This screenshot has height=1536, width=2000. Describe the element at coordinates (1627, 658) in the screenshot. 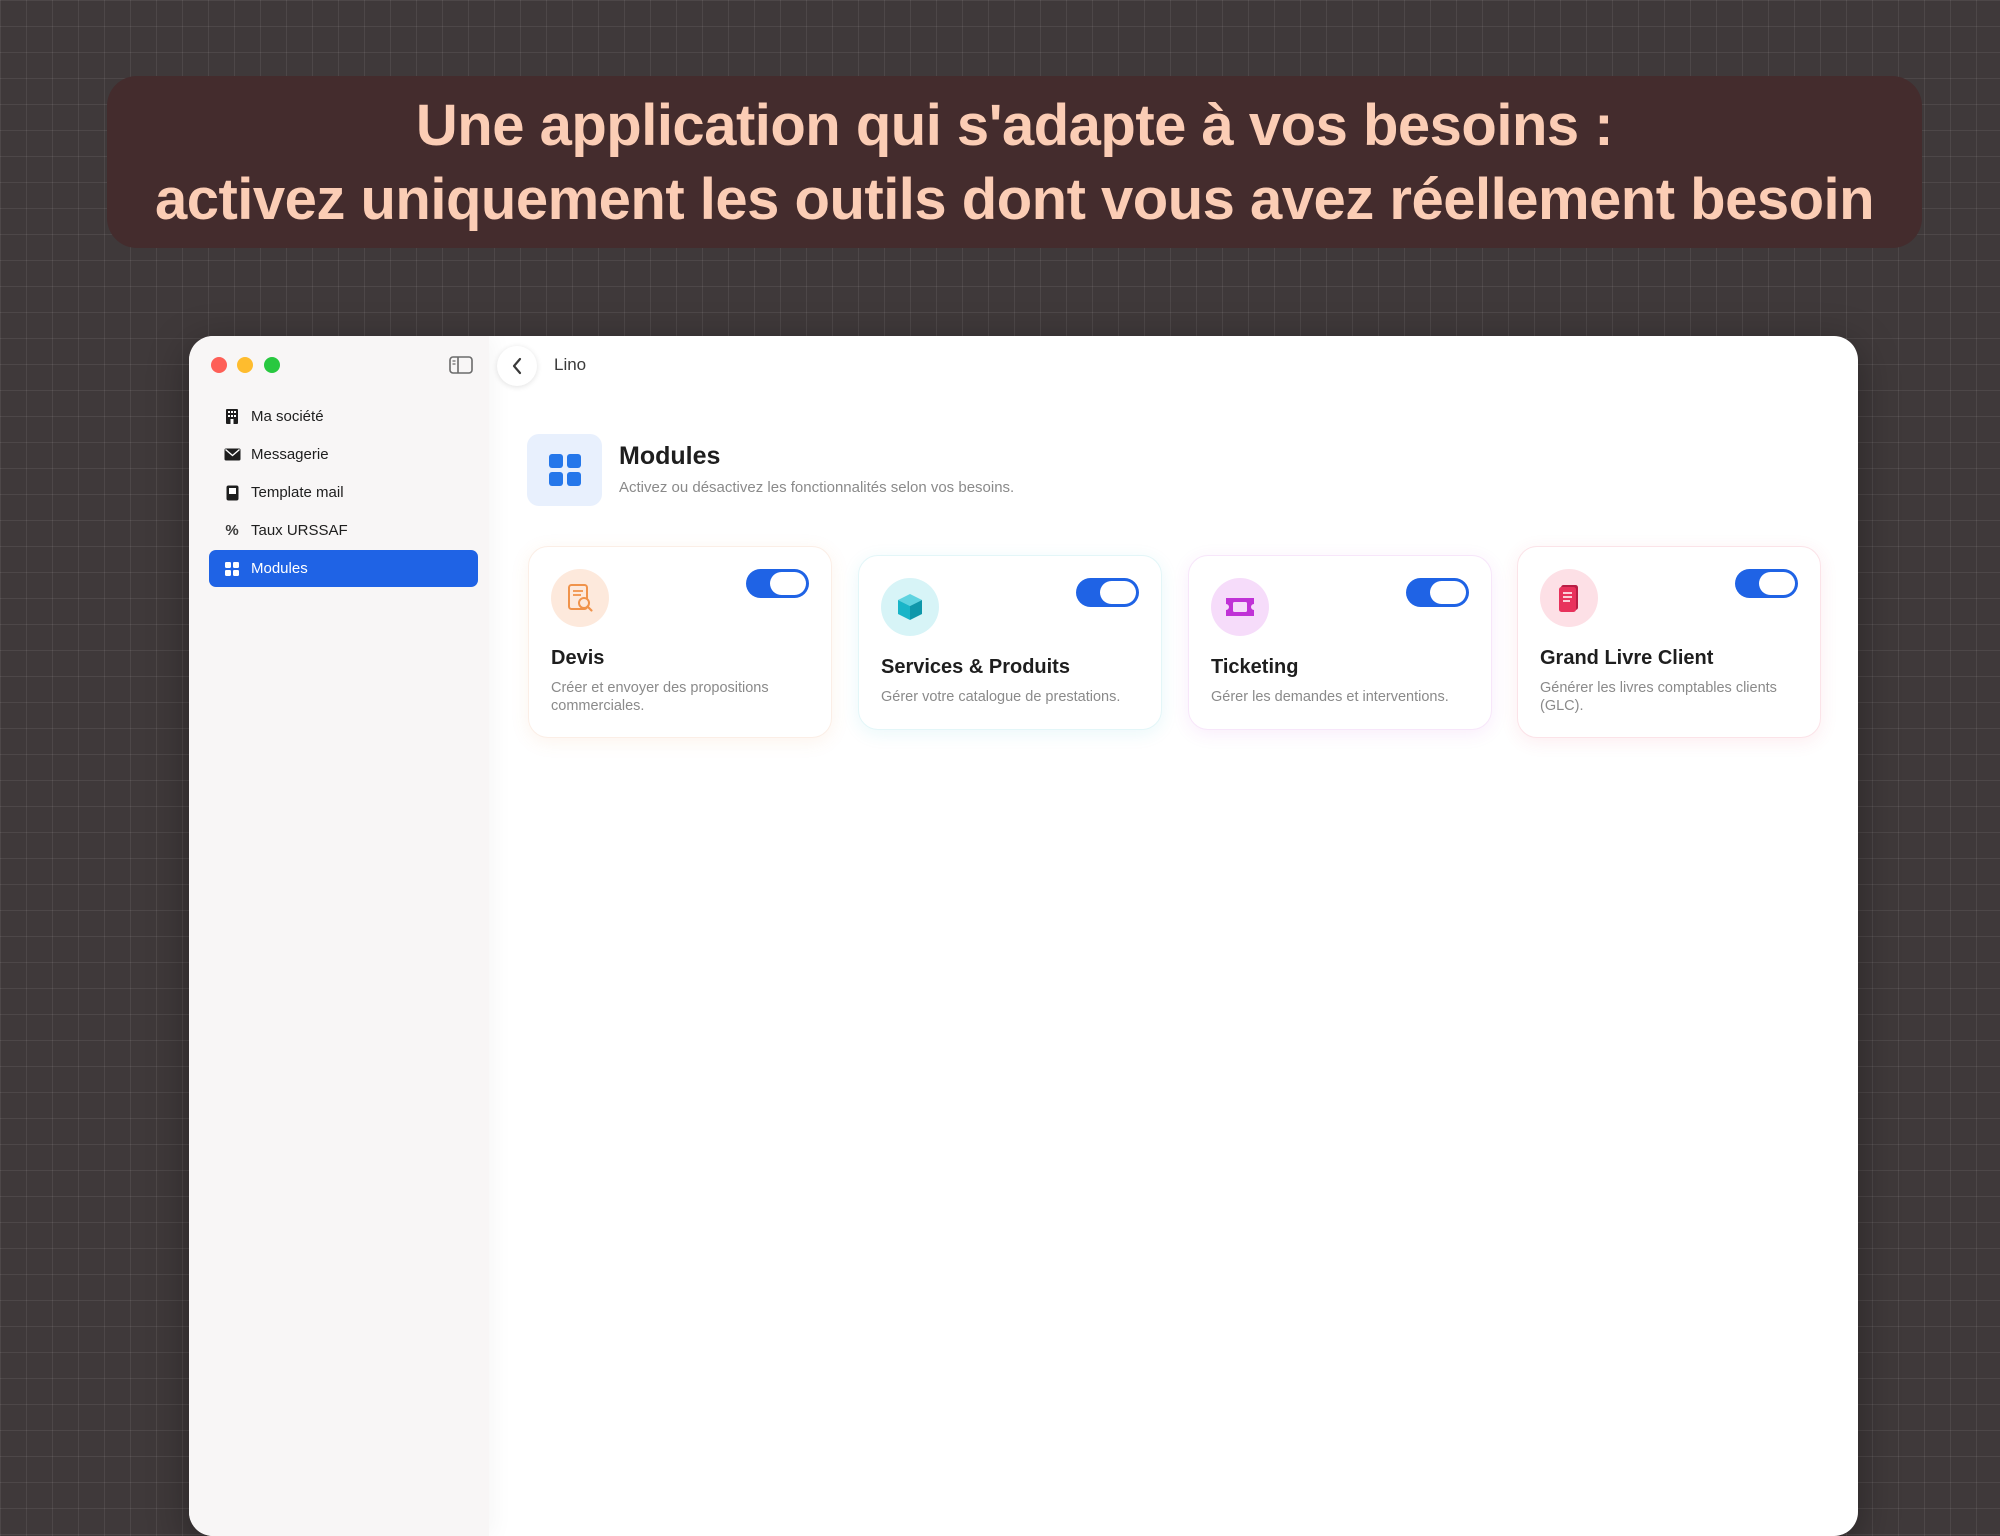

I see `module-title: Grand Livre Client` at that location.